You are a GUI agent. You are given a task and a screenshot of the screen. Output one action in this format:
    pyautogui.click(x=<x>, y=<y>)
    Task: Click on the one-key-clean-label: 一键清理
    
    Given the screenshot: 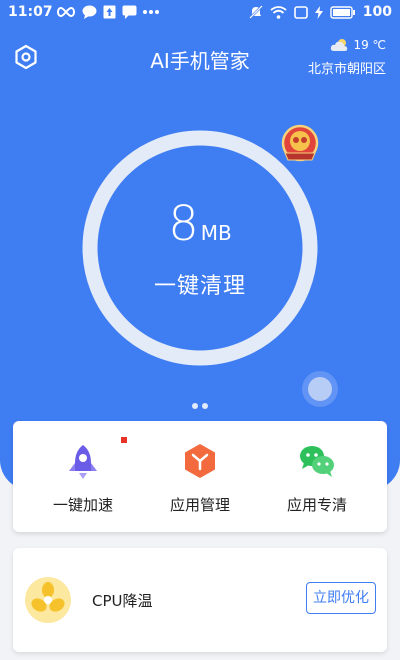 What is the action you would take?
    pyautogui.click(x=199, y=286)
    